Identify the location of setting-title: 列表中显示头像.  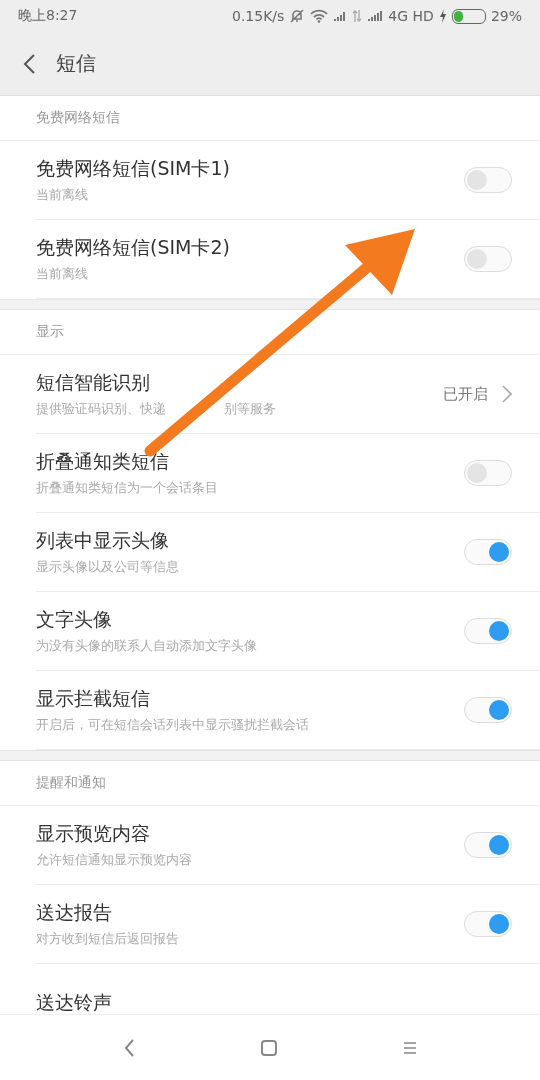
(103, 540).